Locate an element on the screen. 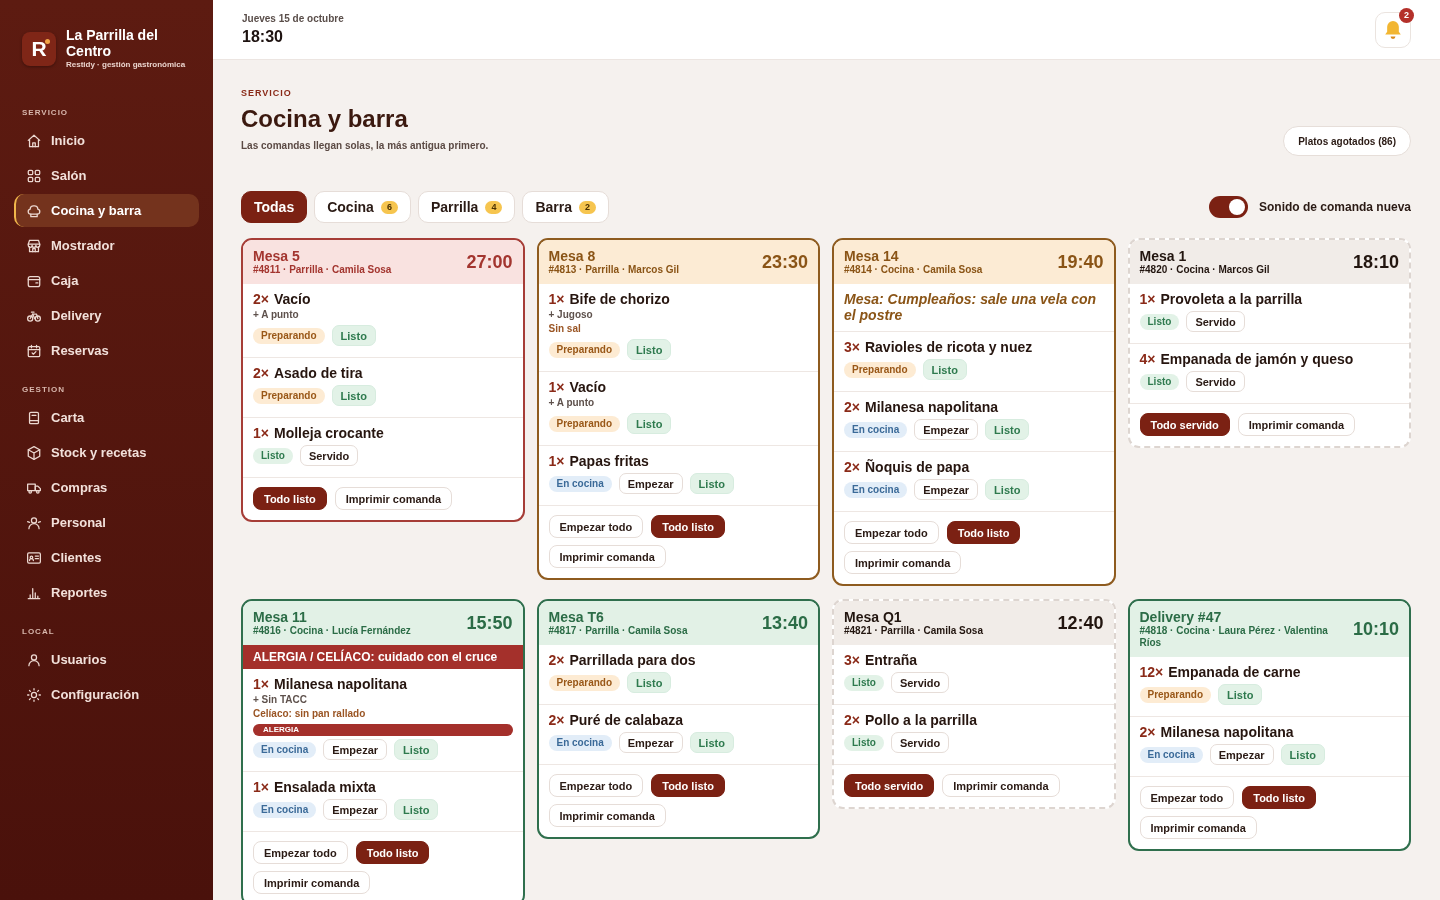 Image resolution: width=1440 pixels, height=900 pixels. ticket-title: Mesa 5 is located at coordinates (277, 256).